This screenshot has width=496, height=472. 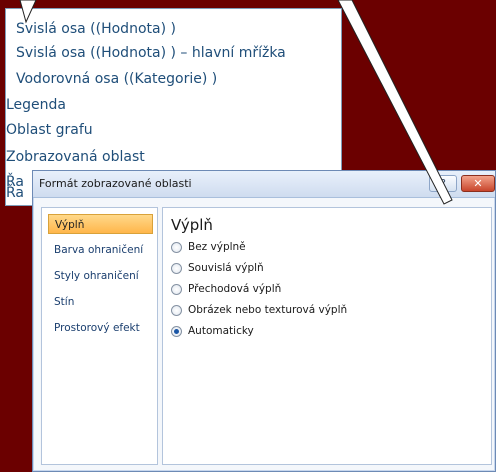 I want to click on option-solid-fill: Souvislá výplň, so click(x=217, y=270).